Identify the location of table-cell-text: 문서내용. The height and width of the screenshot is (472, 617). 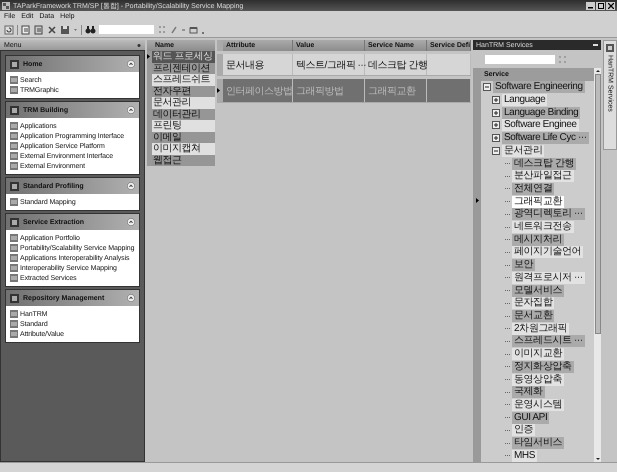
(245, 65).